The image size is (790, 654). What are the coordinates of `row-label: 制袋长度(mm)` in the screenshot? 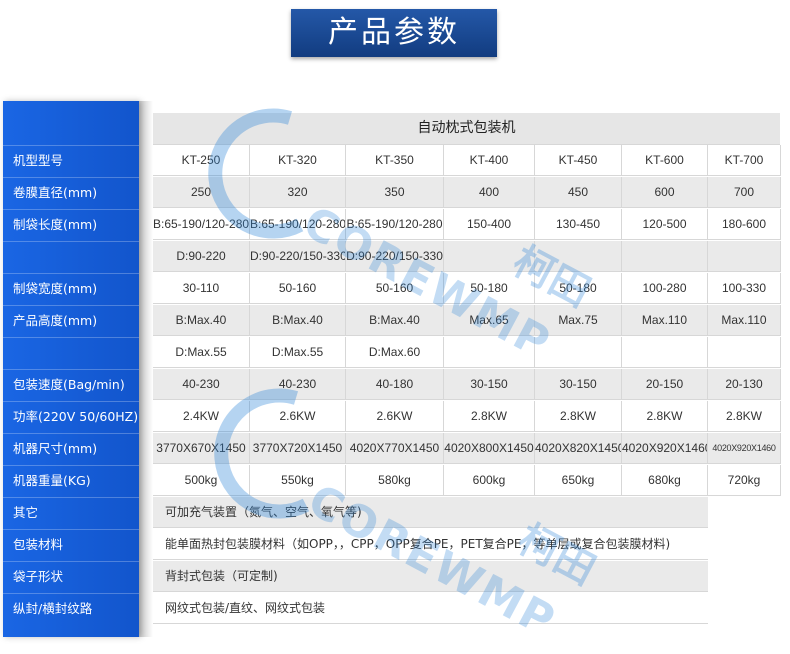 It's located at (55, 224).